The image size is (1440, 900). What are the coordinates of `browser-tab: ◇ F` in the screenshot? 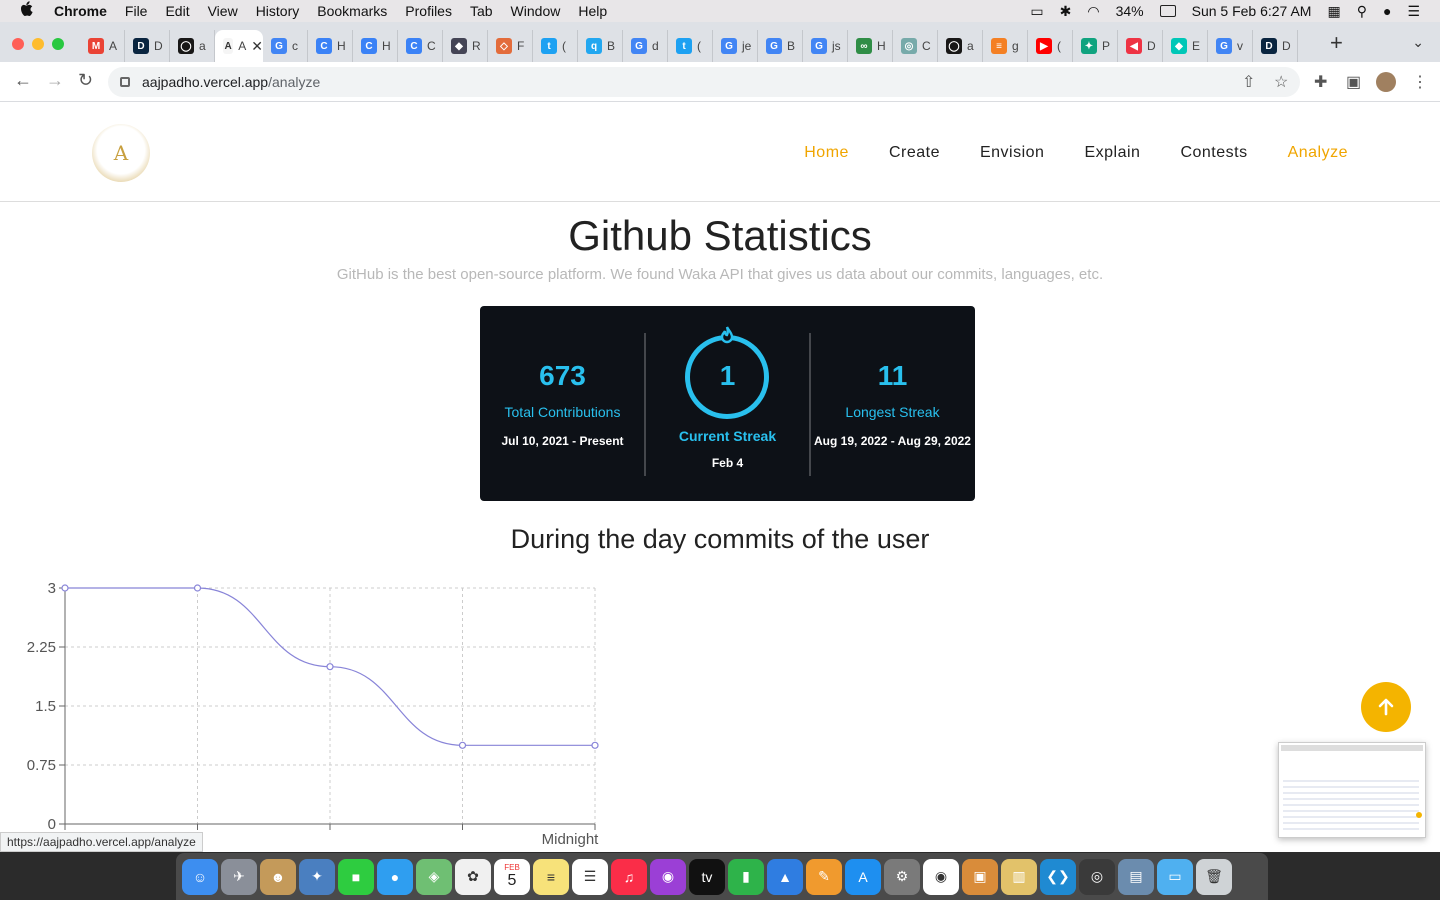 It's located at (510, 46).